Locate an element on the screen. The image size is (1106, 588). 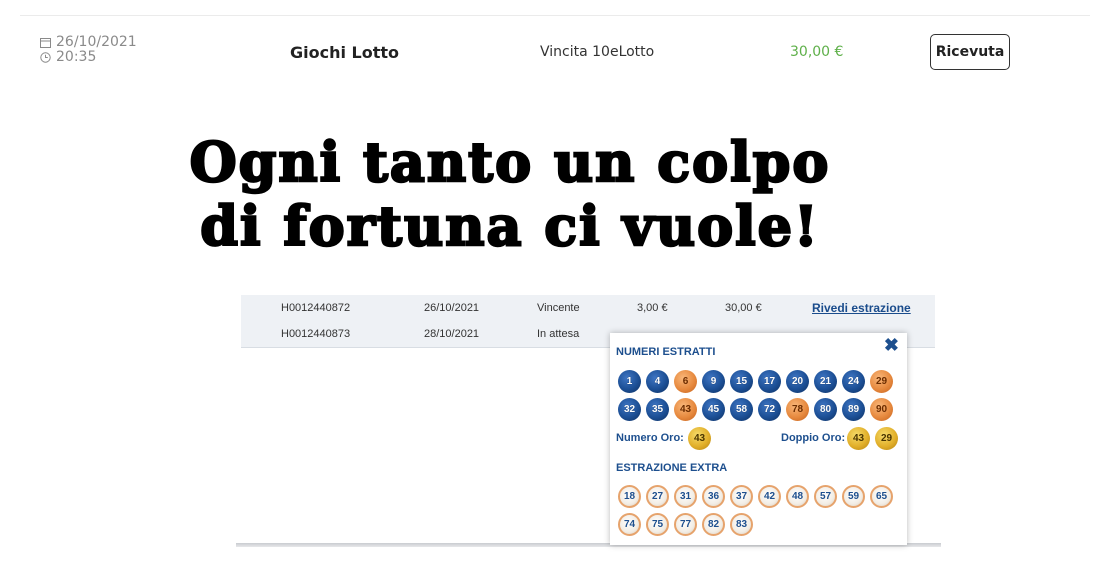
ticket-win: 30,00 € is located at coordinates (743, 308).